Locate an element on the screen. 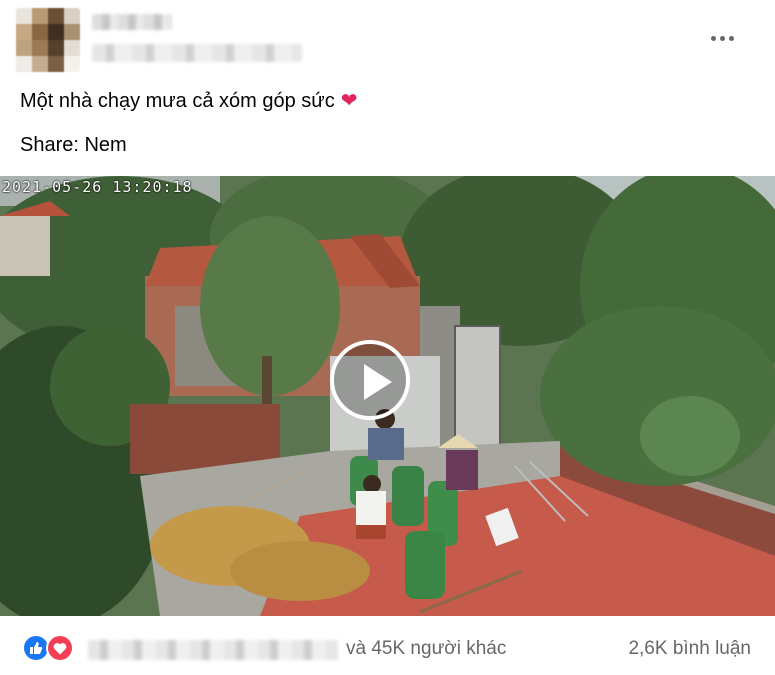  author-name-redacted is located at coordinates (132, 22).